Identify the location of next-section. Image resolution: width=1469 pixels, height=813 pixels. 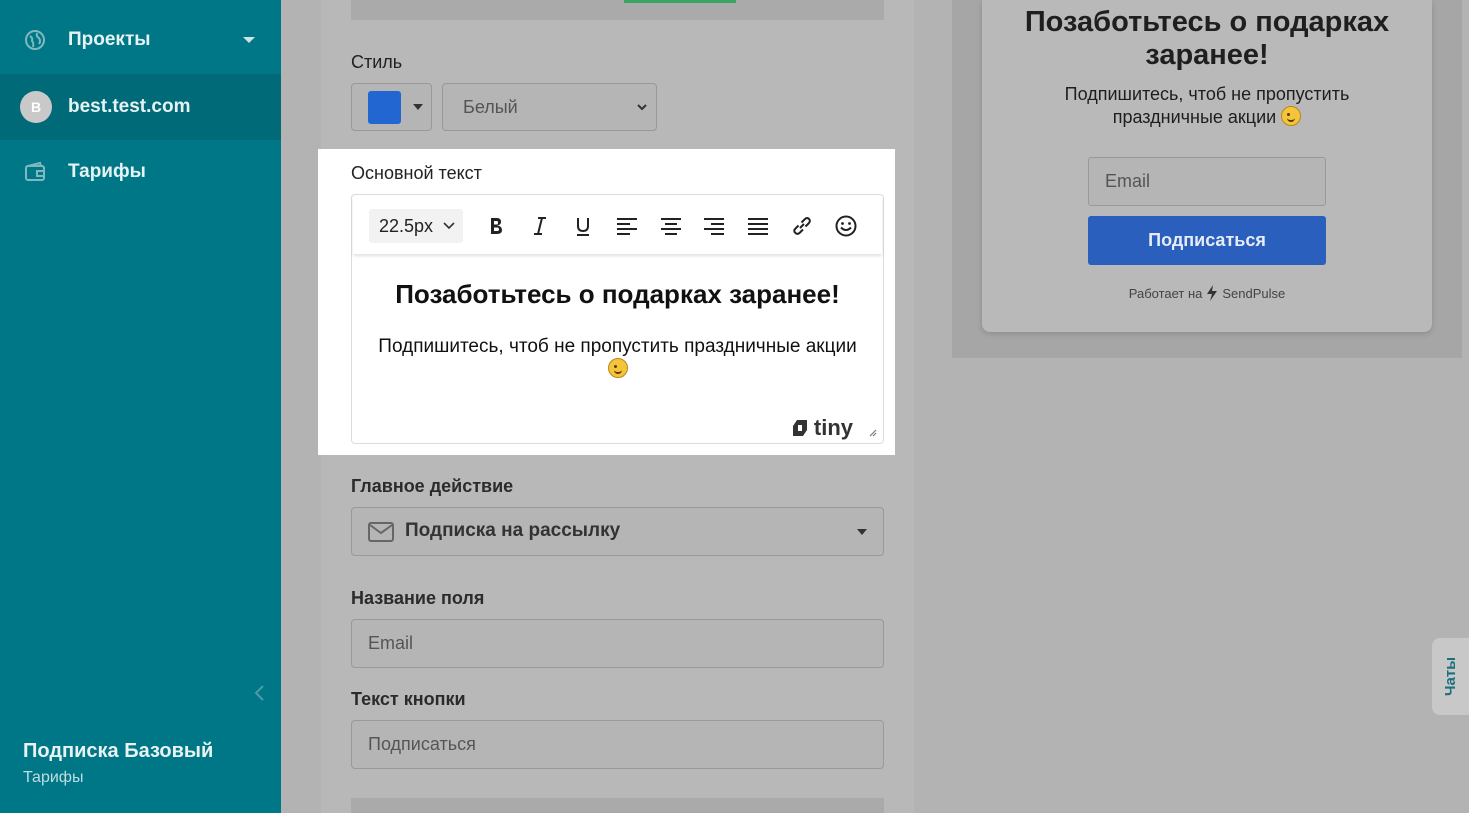
(617, 805).